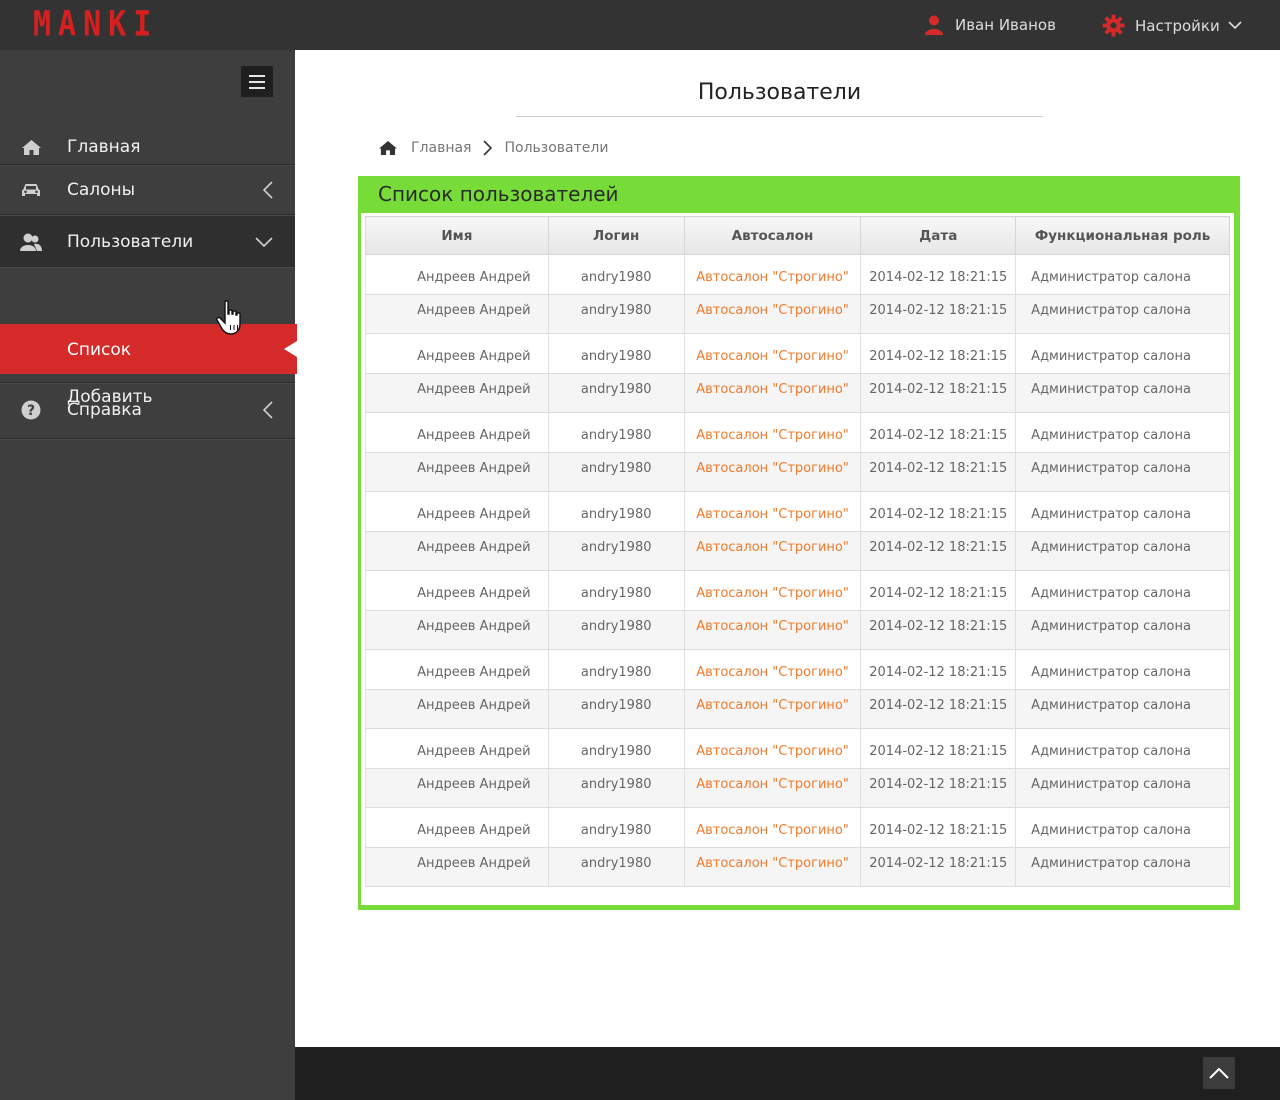  I want to click on logo: MANKI, so click(95, 24).